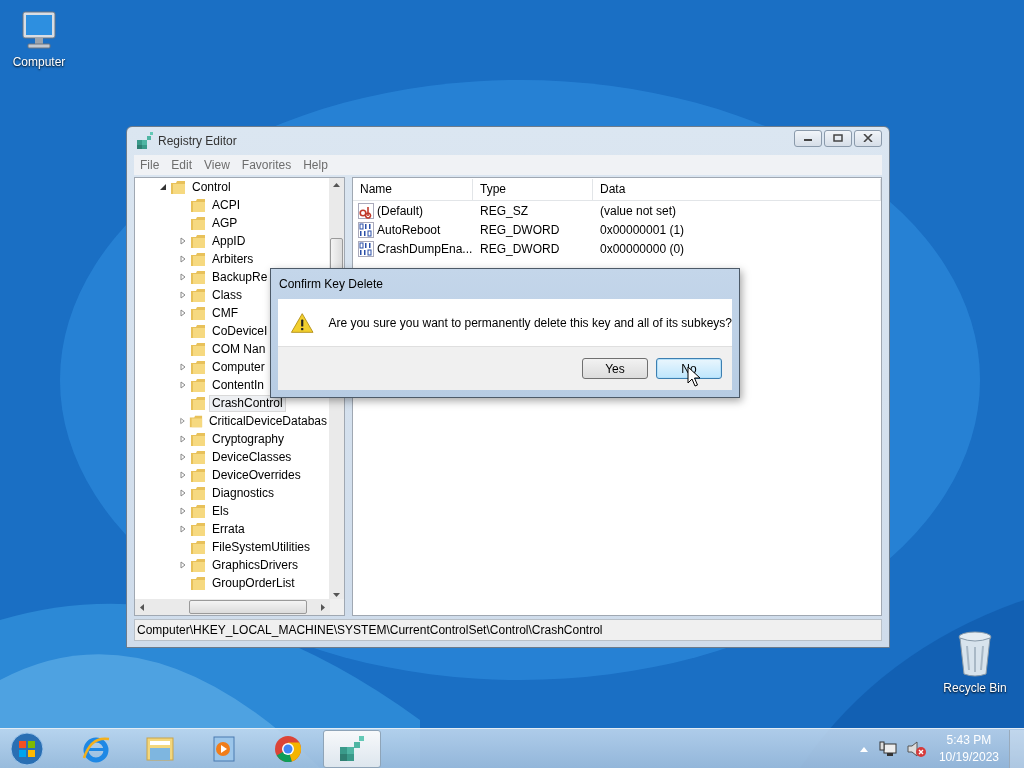 The image size is (1024, 768). I want to click on show-desktop-button, so click(1016, 748).